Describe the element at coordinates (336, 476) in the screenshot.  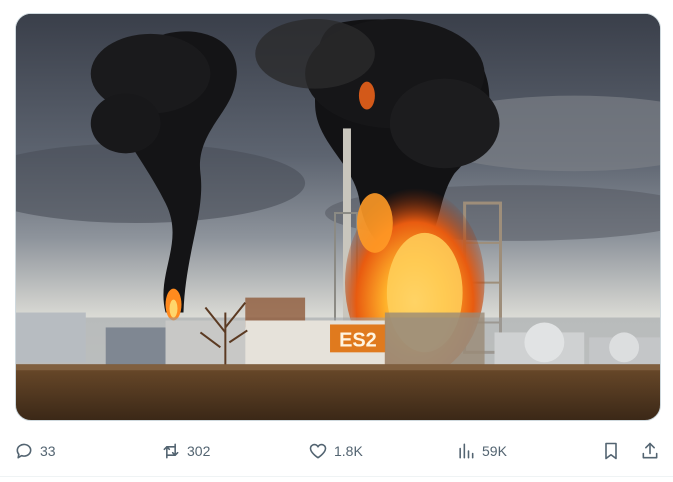
I see `divider` at that location.